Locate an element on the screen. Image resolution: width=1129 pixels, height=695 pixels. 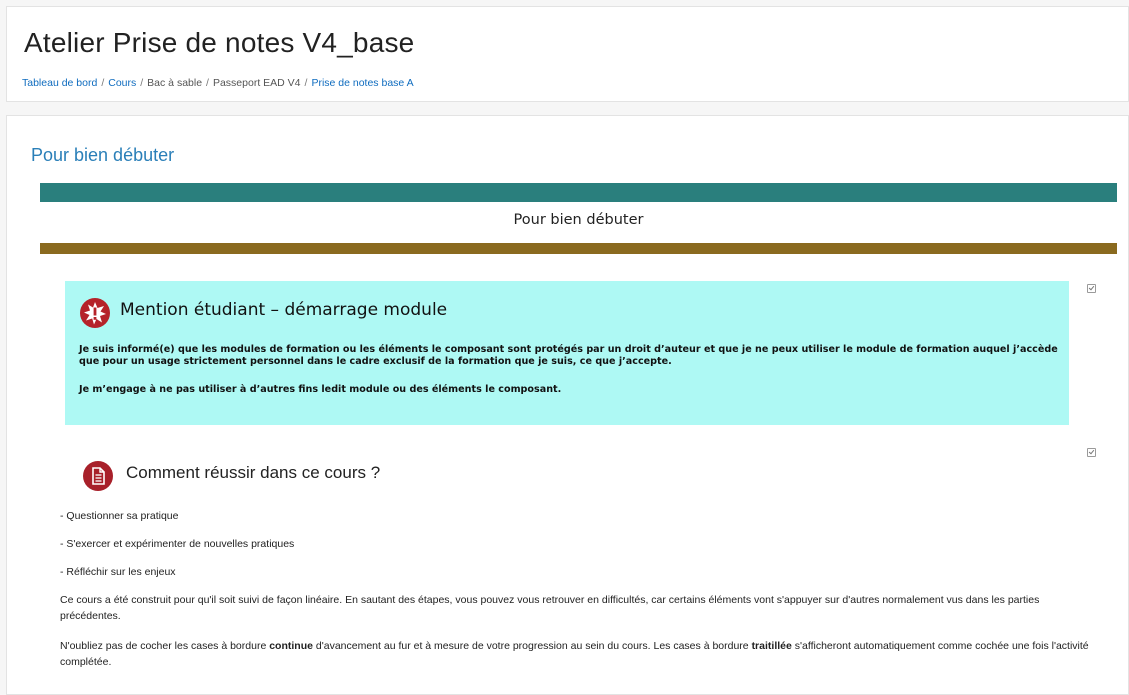
notice-title: Mention étudiant – démarrage module is located at coordinates (284, 310).